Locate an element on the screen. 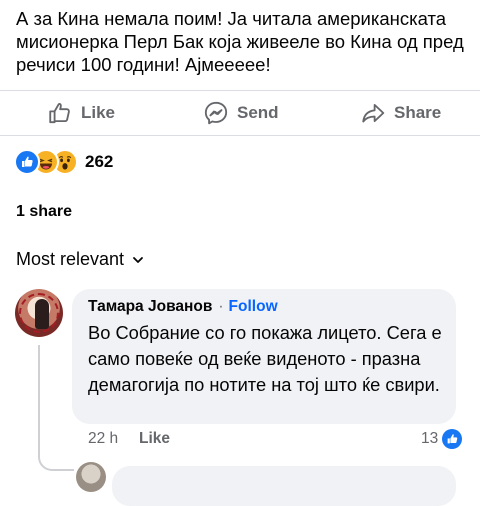  comment-sort-dropdown: Most relevant is located at coordinates (80, 259).